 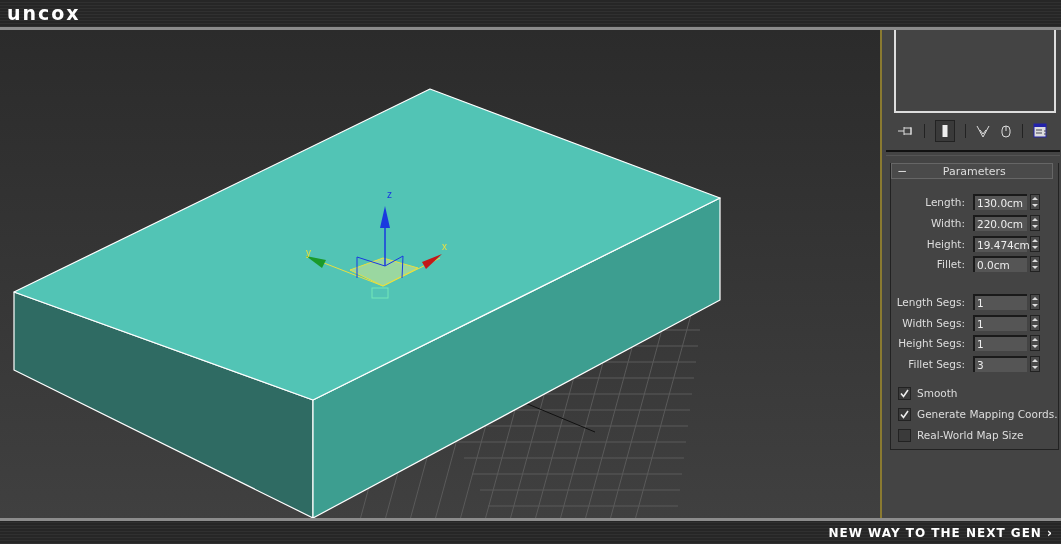 I want to click on axis-label: z, so click(x=389, y=194).